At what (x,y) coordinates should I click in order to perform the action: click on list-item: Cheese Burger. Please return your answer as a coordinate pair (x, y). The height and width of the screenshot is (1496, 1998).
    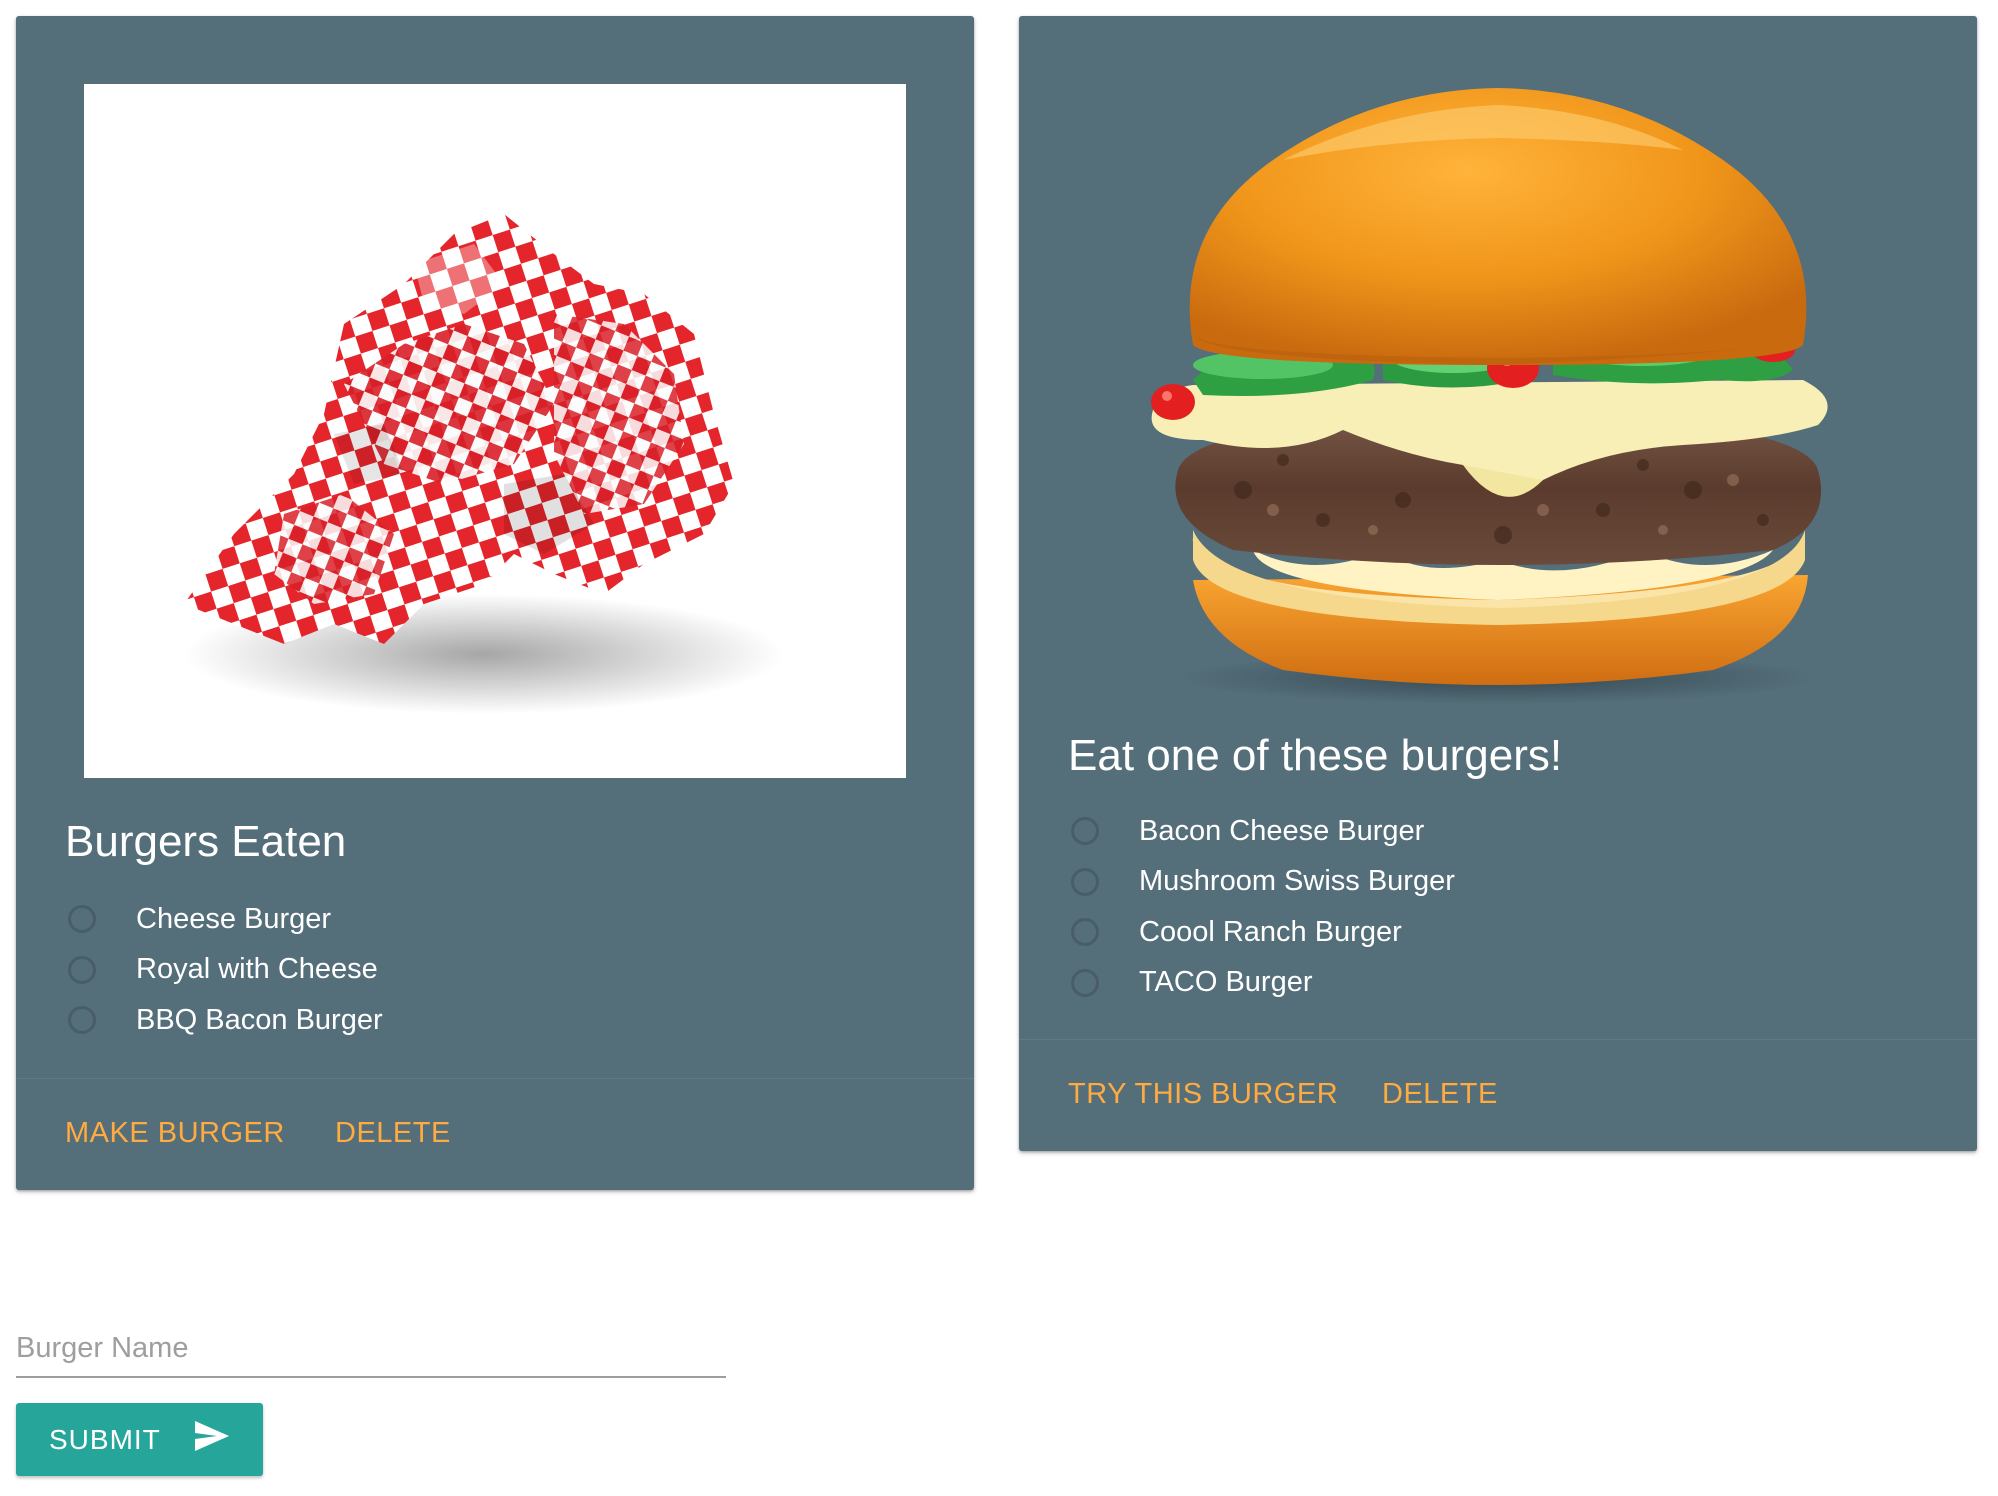
    Looking at the image, I should click on (225, 919).